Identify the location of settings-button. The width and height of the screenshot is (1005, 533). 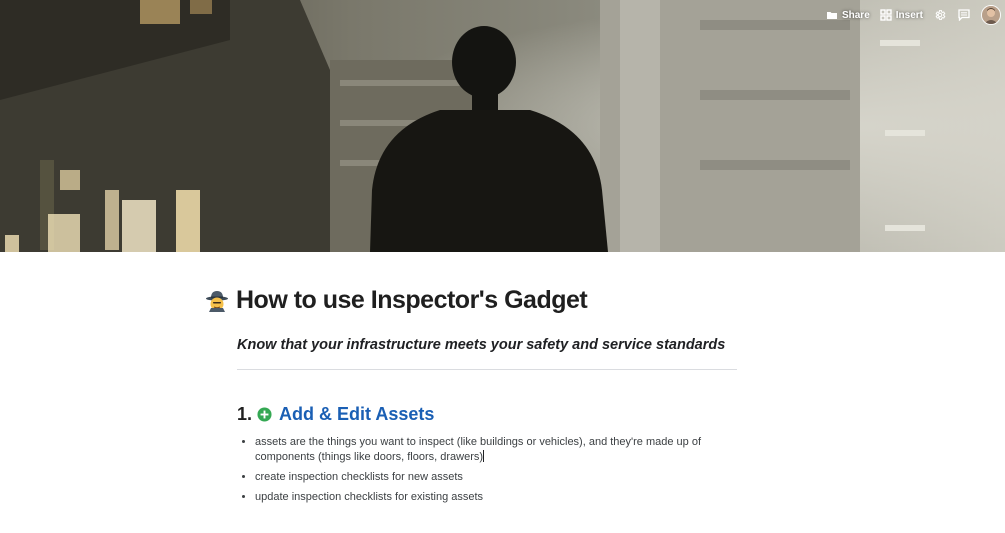
(940, 15).